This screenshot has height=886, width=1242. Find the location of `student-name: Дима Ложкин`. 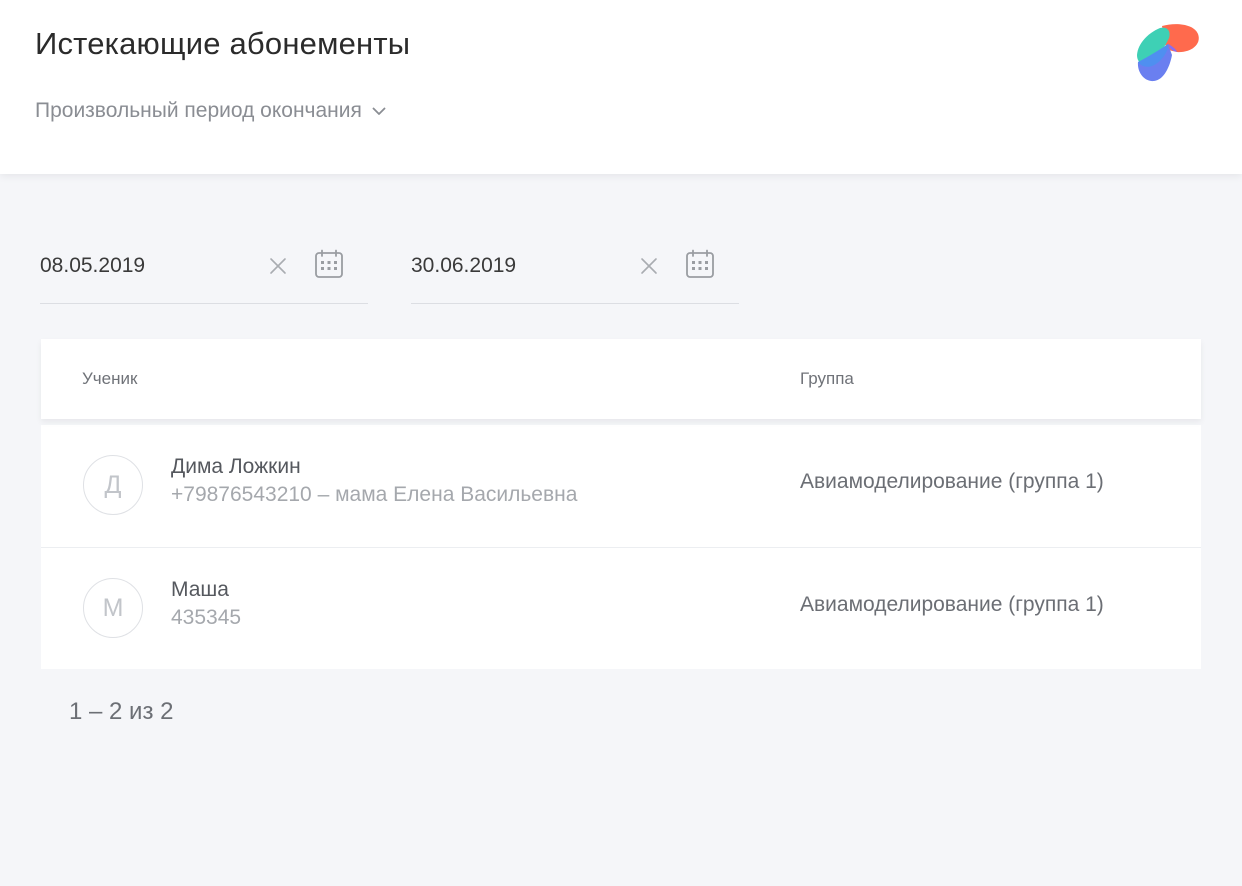

student-name: Дима Ложкин is located at coordinates (236, 466).